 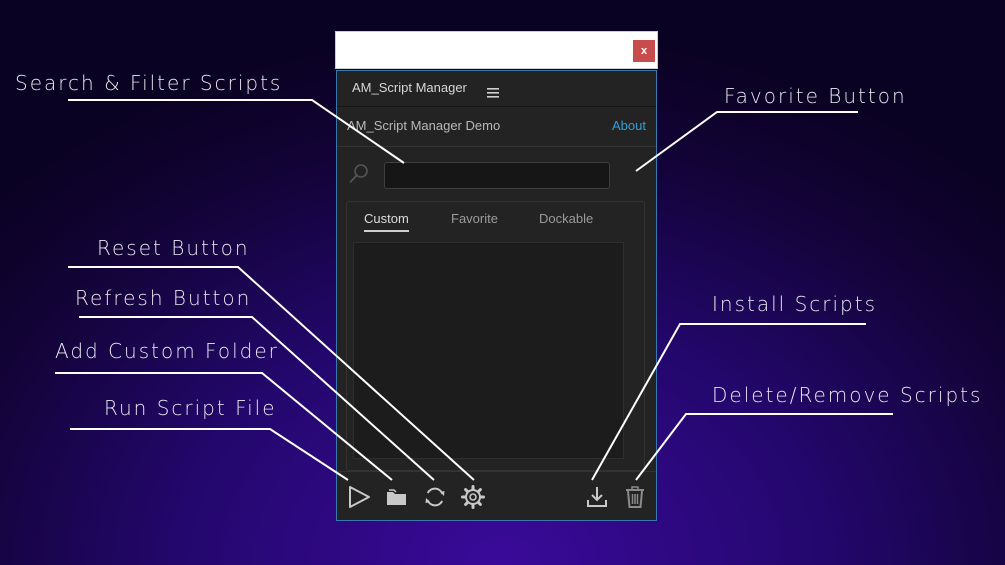 What do you see at coordinates (497, 175) in the screenshot?
I see `search-input` at bounding box center [497, 175].